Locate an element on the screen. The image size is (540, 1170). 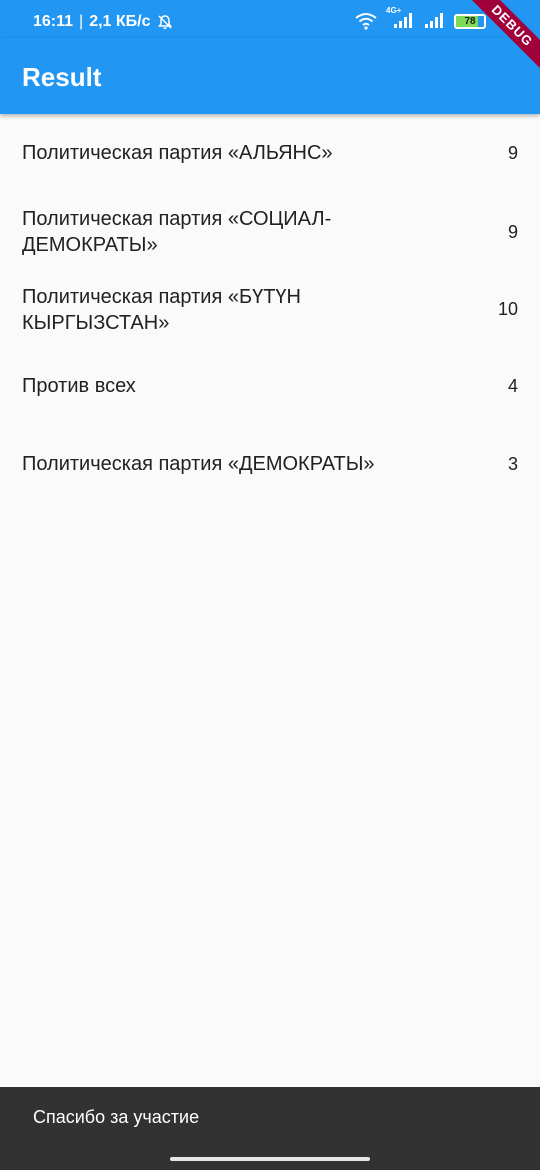
signal-icon is located at coordinates (435, 21).